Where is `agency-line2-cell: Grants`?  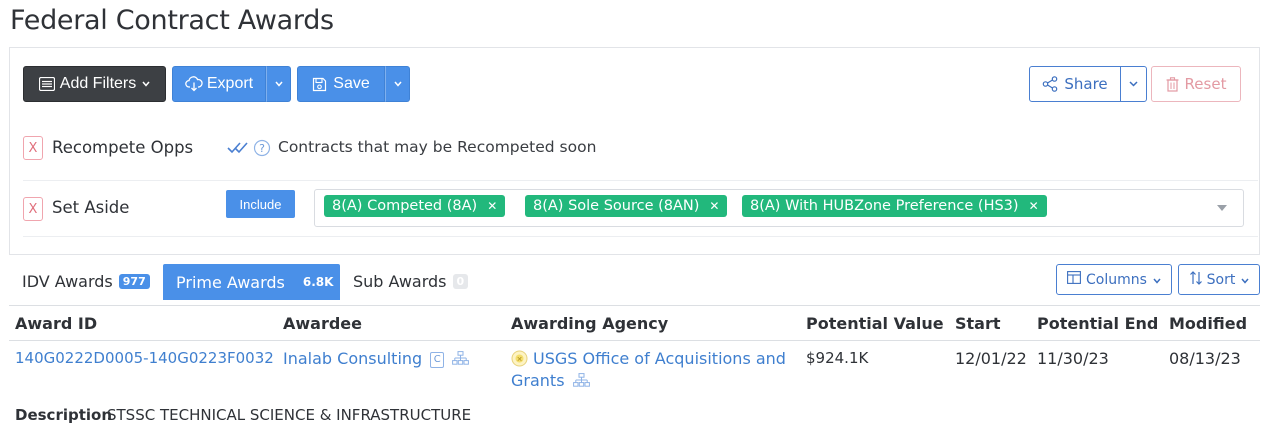 agency-line2-cell: Grants is located at coordinates (550, 381).